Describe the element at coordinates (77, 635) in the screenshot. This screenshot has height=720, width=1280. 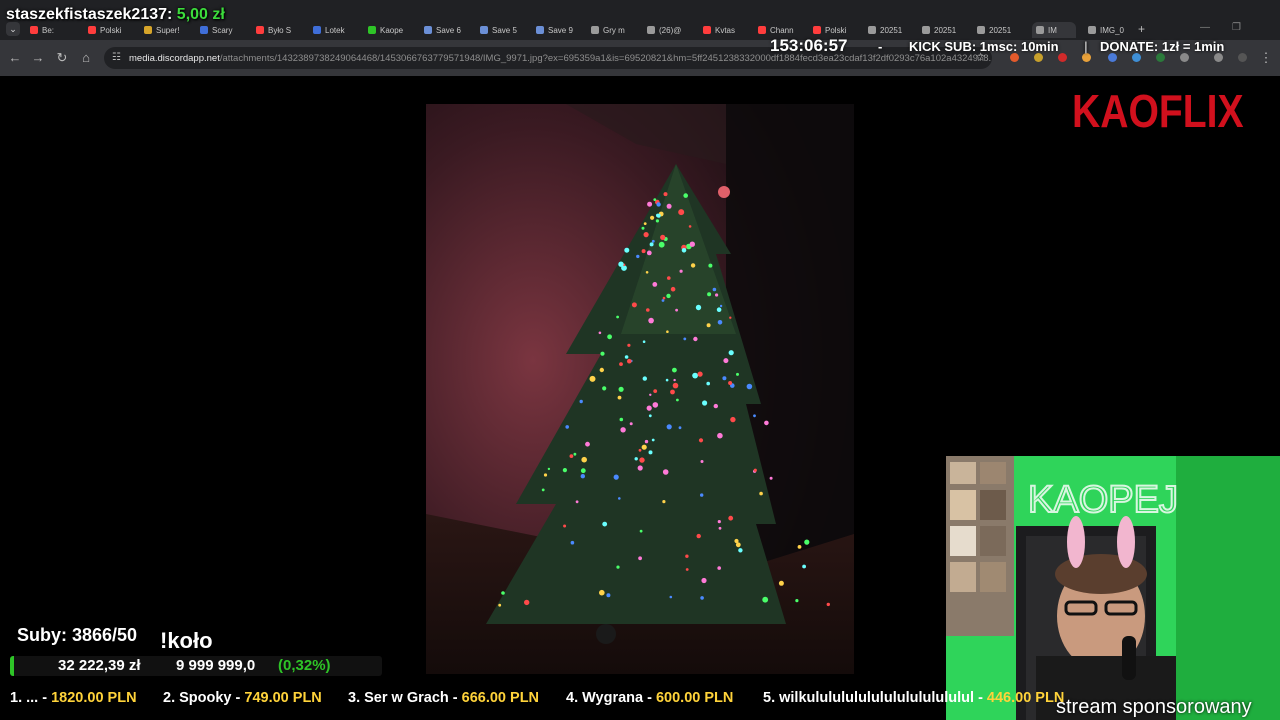
I see `subs-counter: Suby: 3866/50` at that location.